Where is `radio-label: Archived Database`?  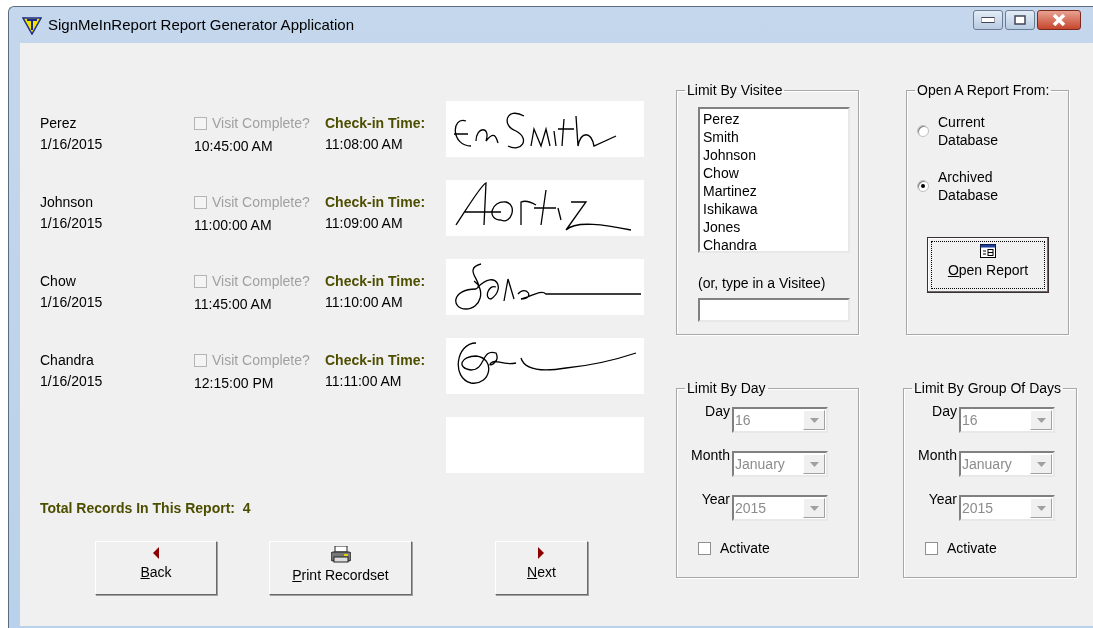 radio-label: Archived Database is located at coordinates (968, 186).